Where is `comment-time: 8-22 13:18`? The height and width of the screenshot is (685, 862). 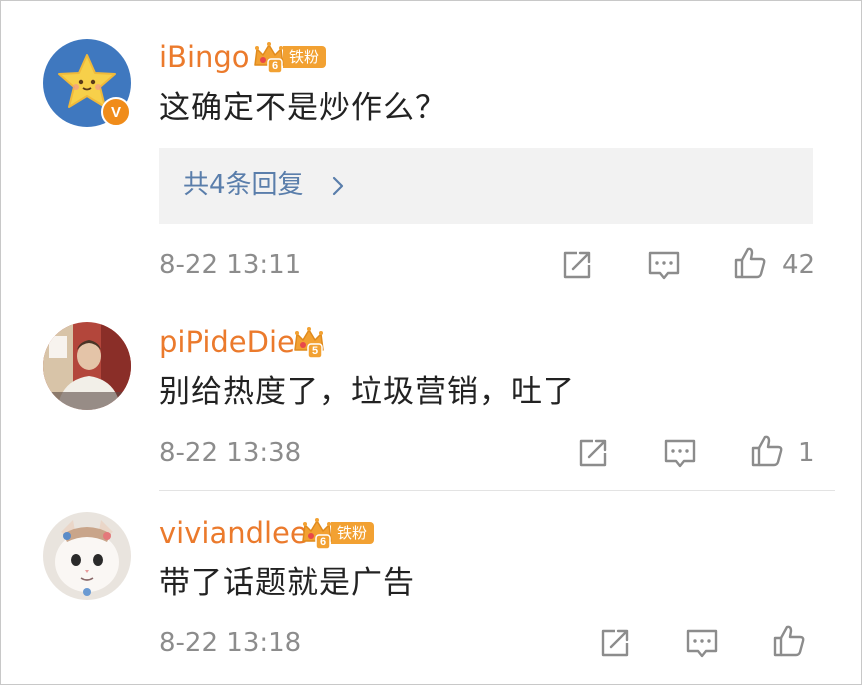 comment-time: 8-22 13:18 is located at coordinates (230, 643).